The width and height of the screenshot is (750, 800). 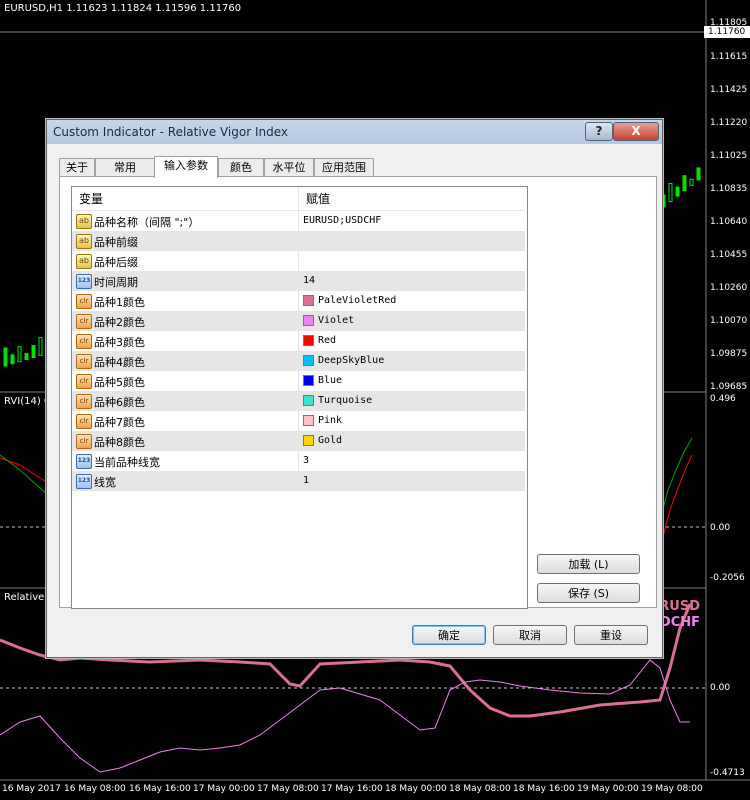 I want to click on parameter-name: 线宽, so click(x=105, y=482).